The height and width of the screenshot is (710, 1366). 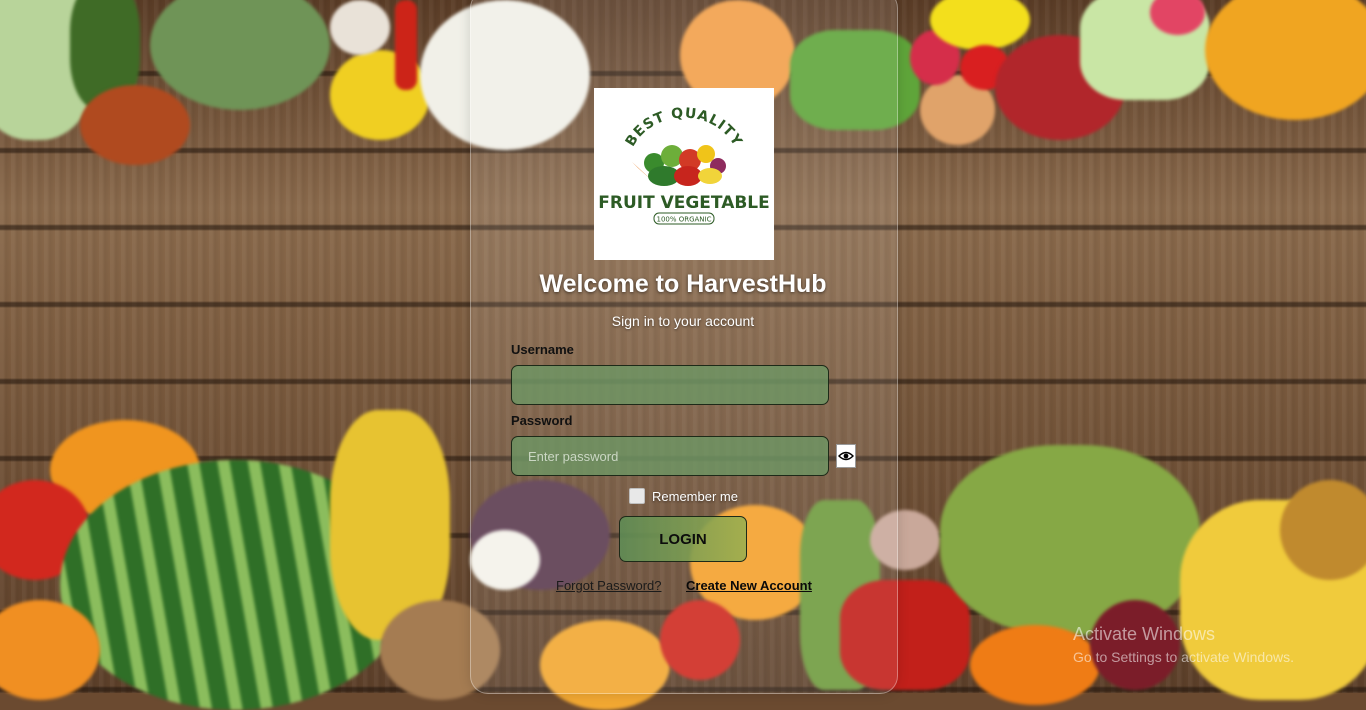 I want to click on remember-me: Remember me, so click(x=683, y=496).